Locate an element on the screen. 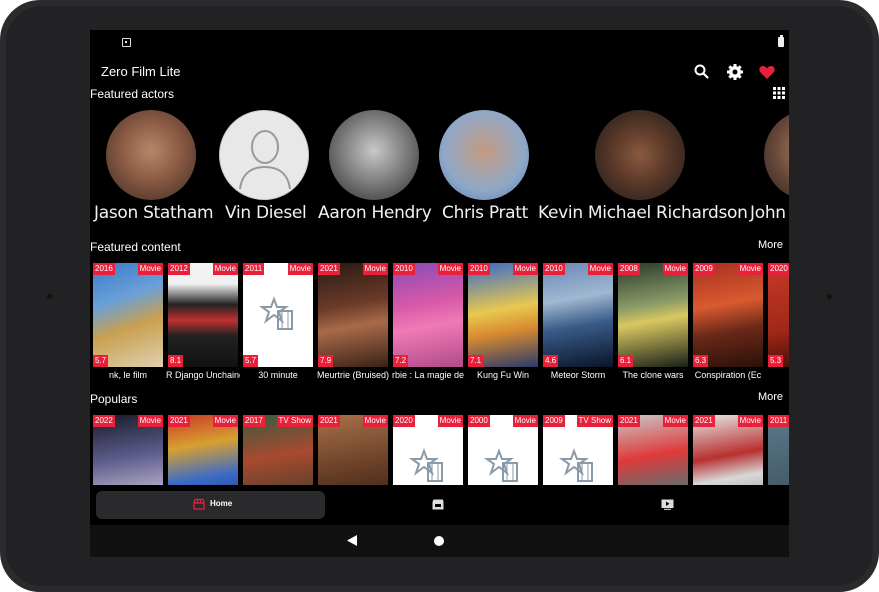 This screenshot has width=879, height=592. search-icon is located at coordinates (702, 72).